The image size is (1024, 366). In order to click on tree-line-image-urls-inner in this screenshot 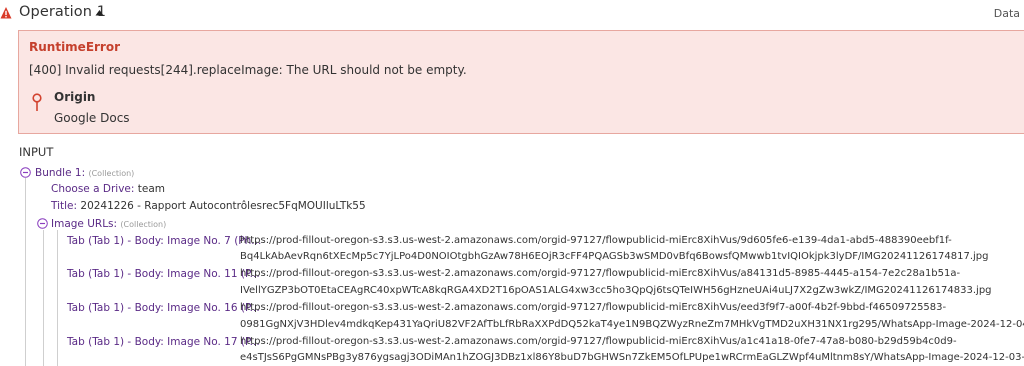, I will do `click(57, 298)`.